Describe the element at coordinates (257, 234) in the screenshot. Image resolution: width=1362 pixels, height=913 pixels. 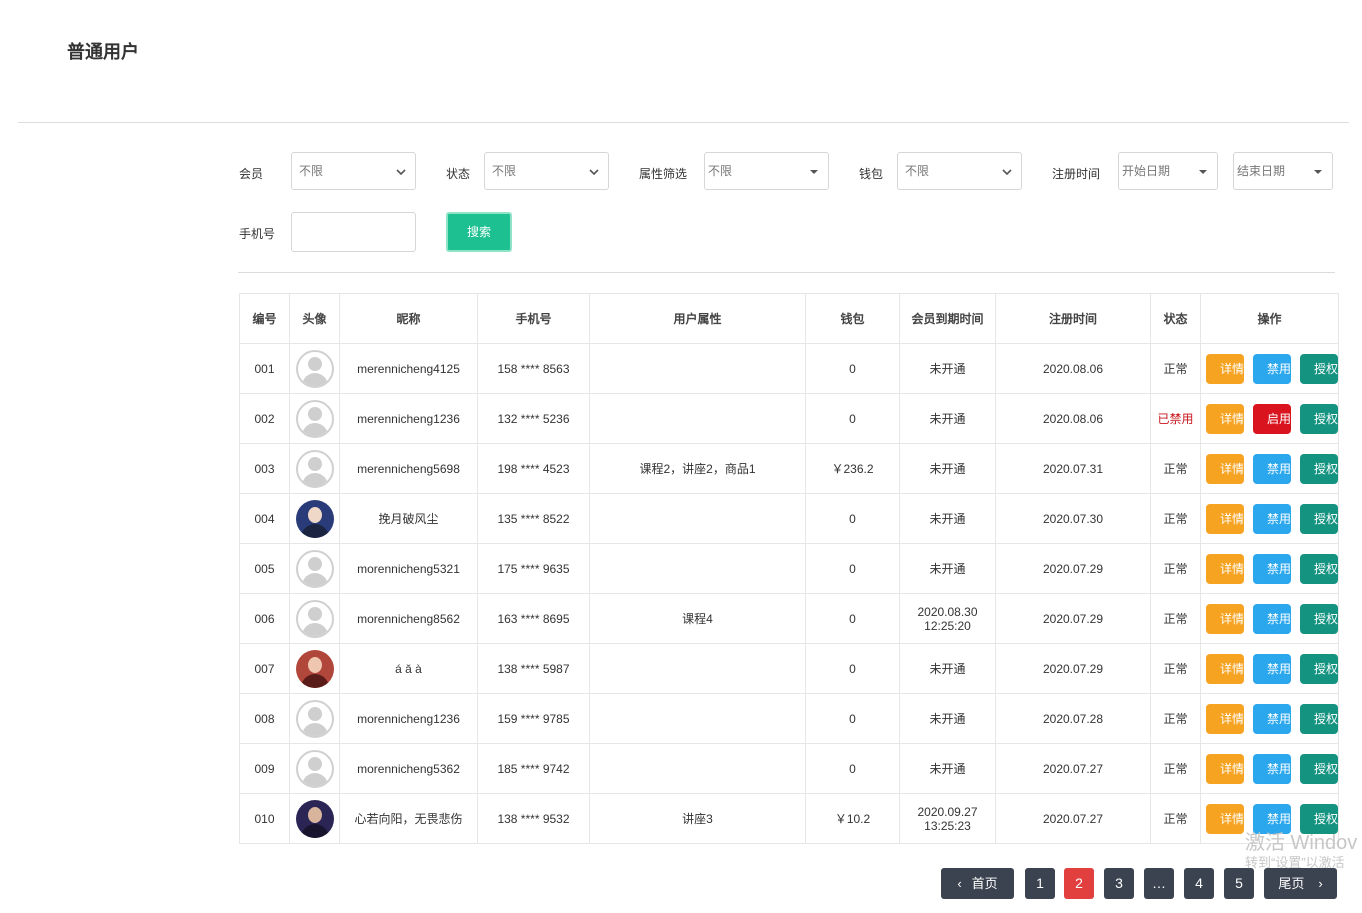
I see `filter-phone-label: 手机号` at that location.